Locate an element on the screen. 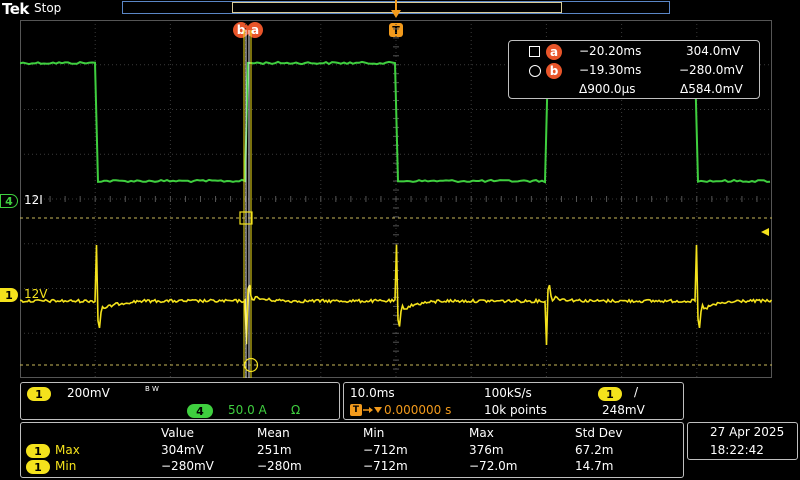 The width and height of the screenshot is (800, 480). measurement-header-mean: Mean is located at coordinates (273, 433).